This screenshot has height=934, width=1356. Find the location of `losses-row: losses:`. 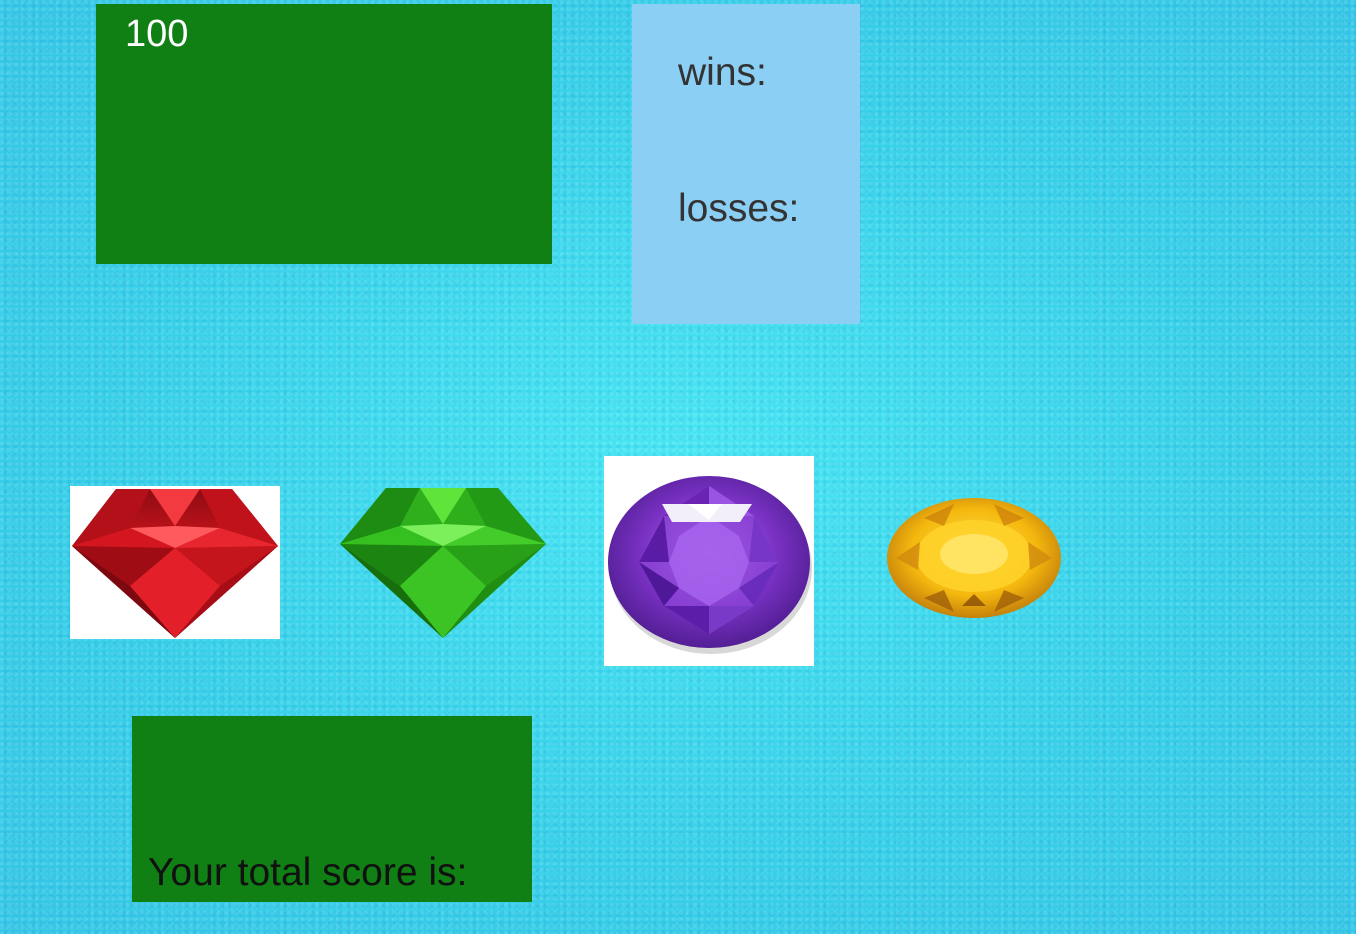

losses-row: losses: is located at coordinates (742, 209).